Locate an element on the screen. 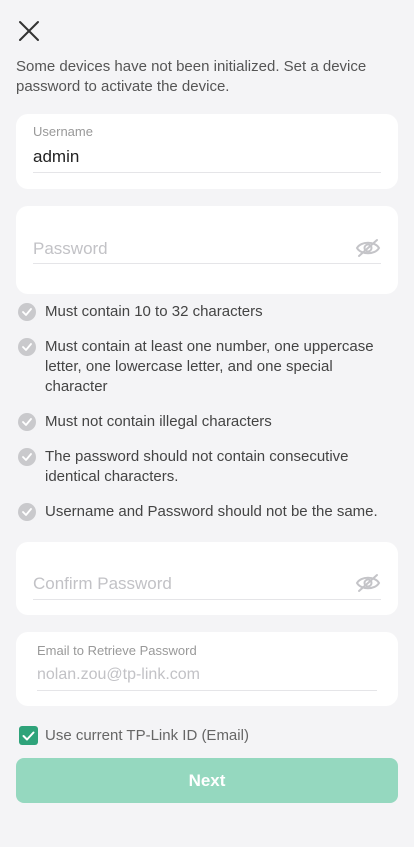 The image size is (414, 847). email-field: nolan.zou@tp-link.com is located at coordinates (118, 675).